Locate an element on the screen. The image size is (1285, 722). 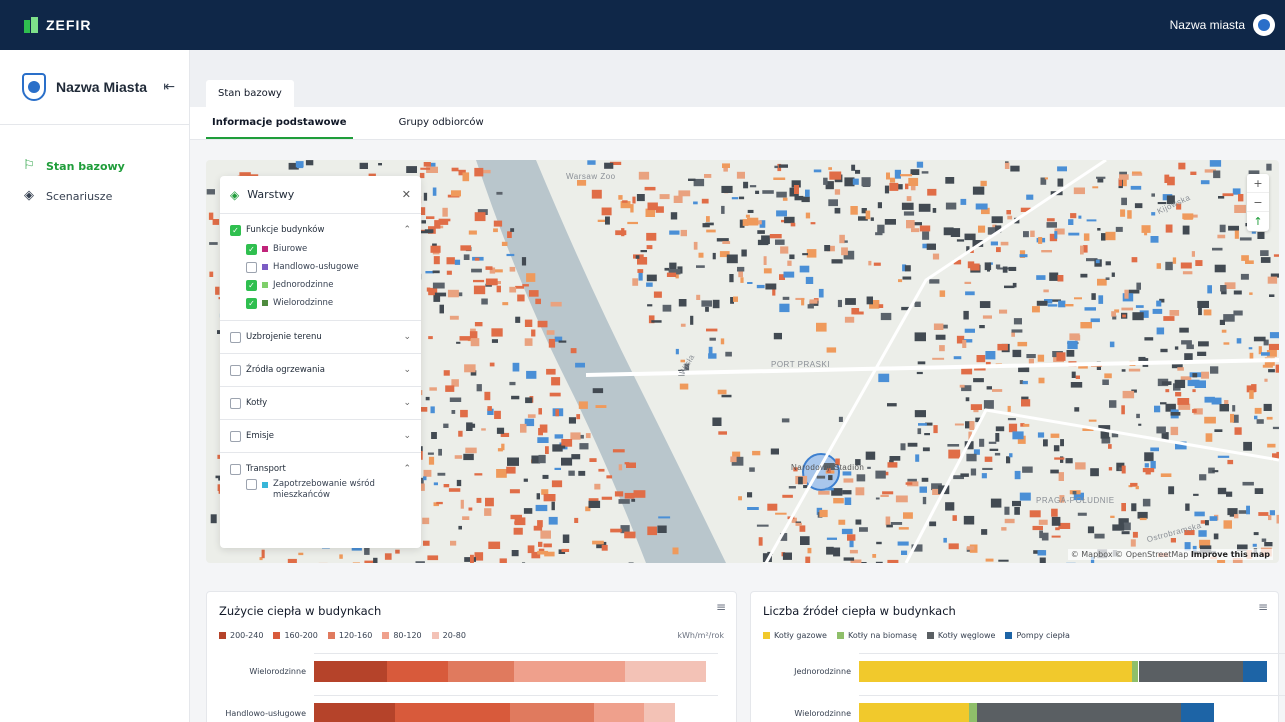
legend-label: Kotły węglowe is located at coordinates (966, 635).